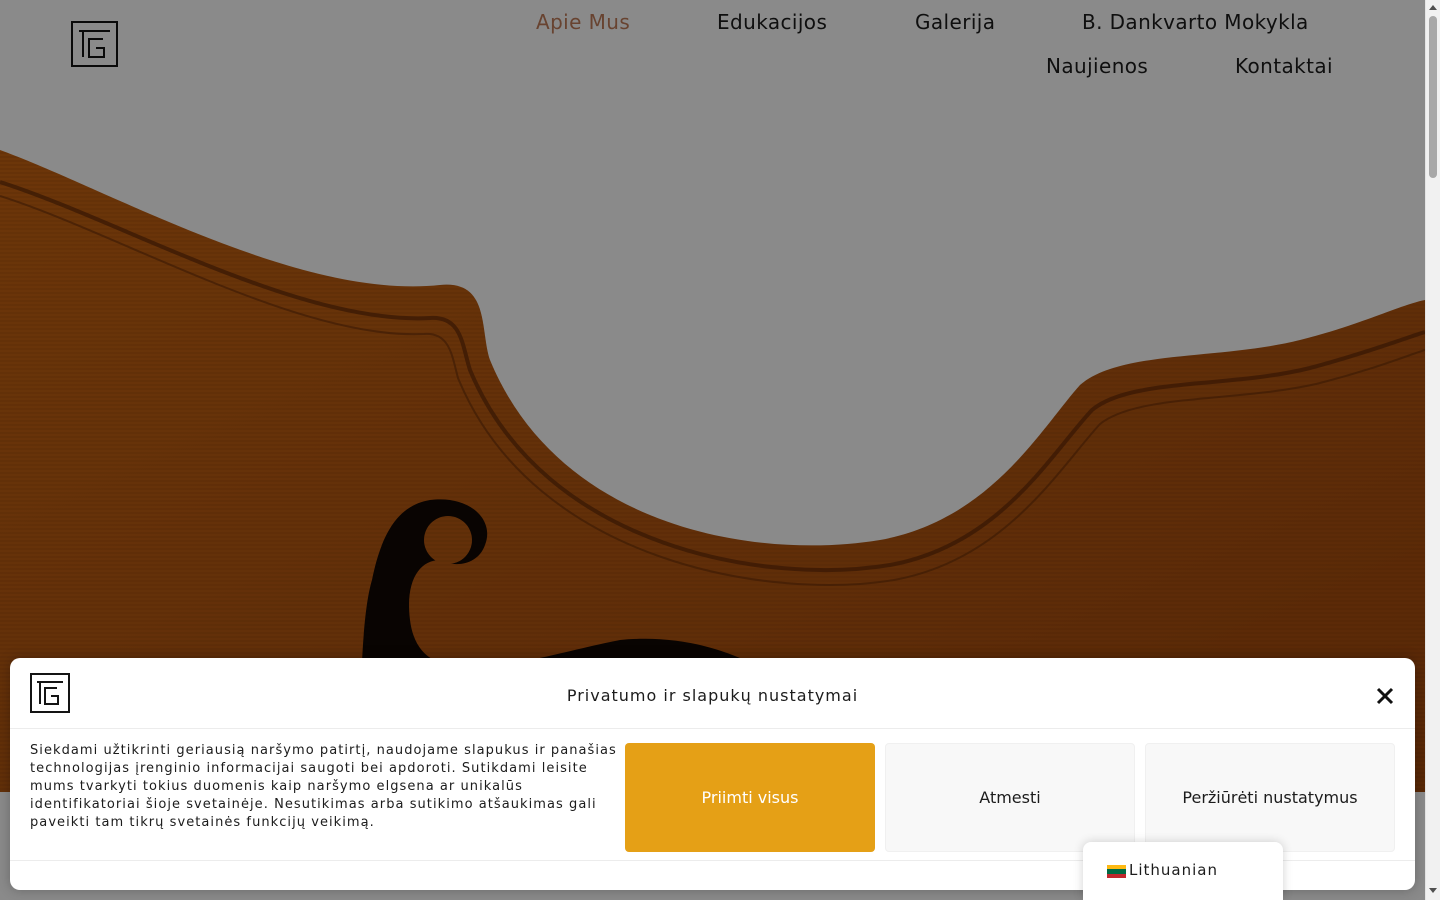 Image resolution: width=1440 pixels, height=900 pixels. I want to click on close-icon, so click(1385, 696).